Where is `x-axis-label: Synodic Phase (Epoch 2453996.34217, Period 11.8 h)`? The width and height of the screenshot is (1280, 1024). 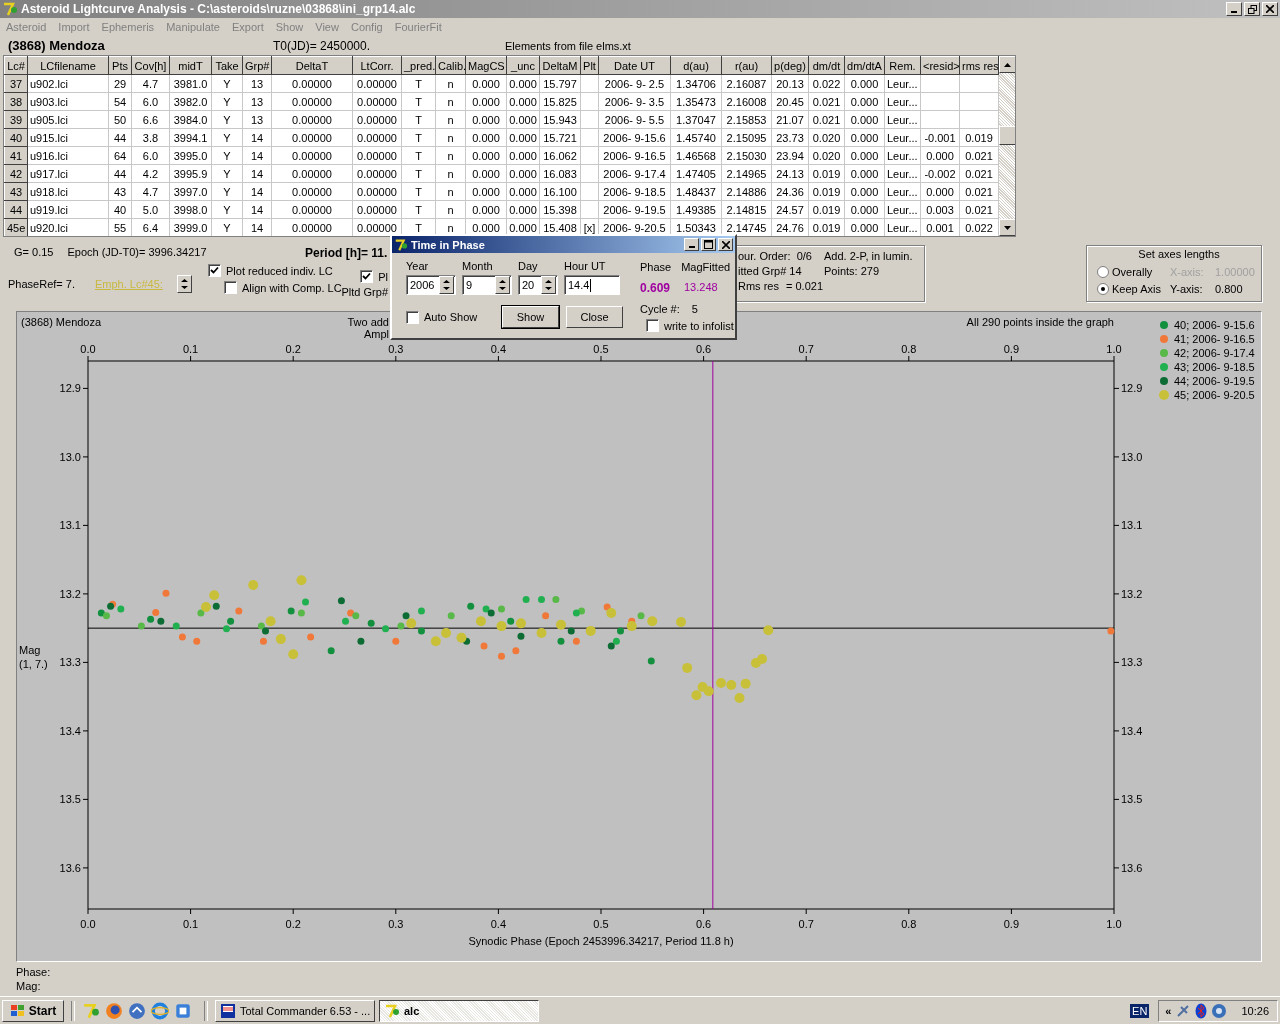
x-axis-label: Synodic Phase (Epoch 2453996.34217, Period 11.8 h) is located at coordinates (601, 941).